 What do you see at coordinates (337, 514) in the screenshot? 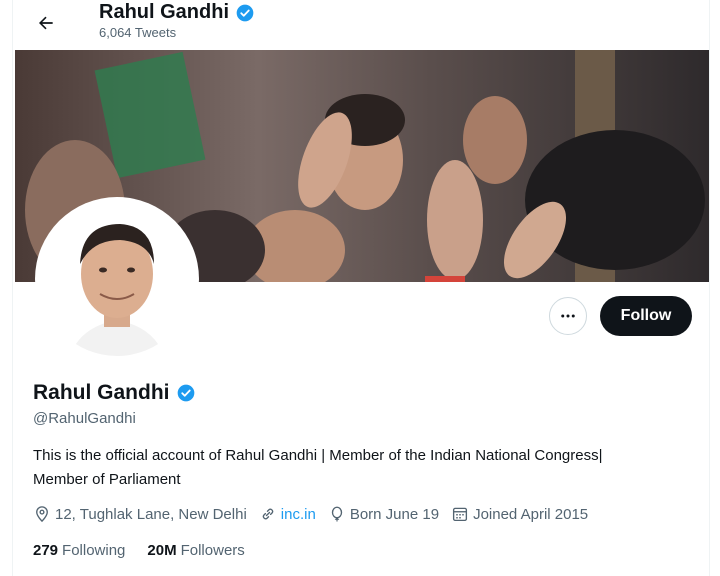
I see `balloon-icon` at bounding box center [337, 514].